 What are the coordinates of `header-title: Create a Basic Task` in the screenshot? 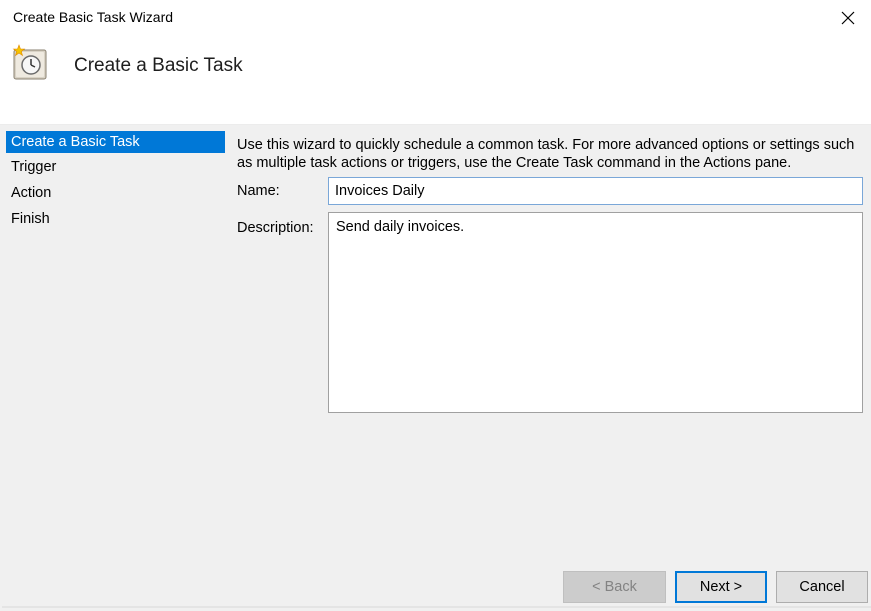 It's located at (158, 65).